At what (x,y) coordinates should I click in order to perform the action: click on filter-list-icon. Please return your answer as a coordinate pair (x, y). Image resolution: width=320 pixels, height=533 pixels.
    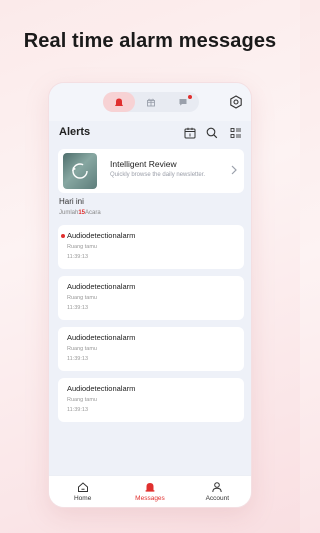
    Looking at the image, I should click on (236, 133).